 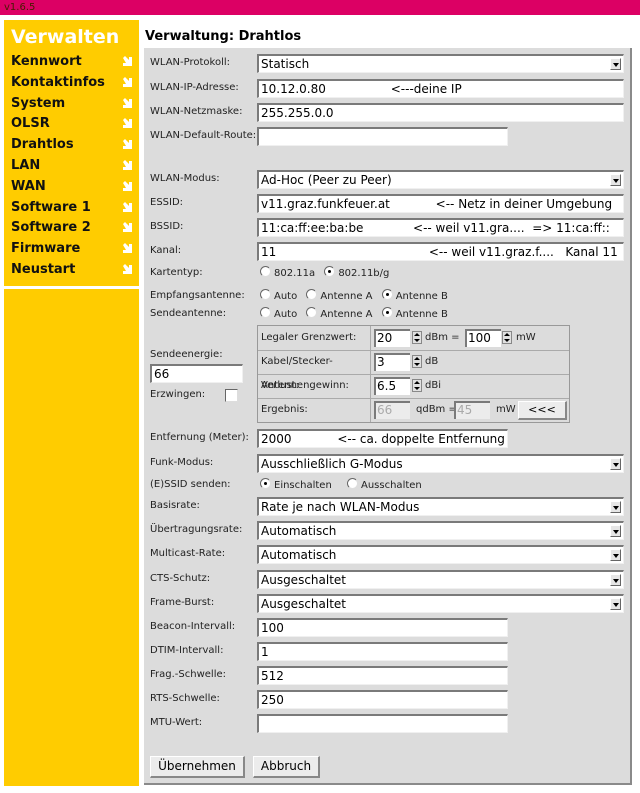 I want to click on sidebar-item-kontaktinfos: Kontaktinfos, so click(x=73, y=83).